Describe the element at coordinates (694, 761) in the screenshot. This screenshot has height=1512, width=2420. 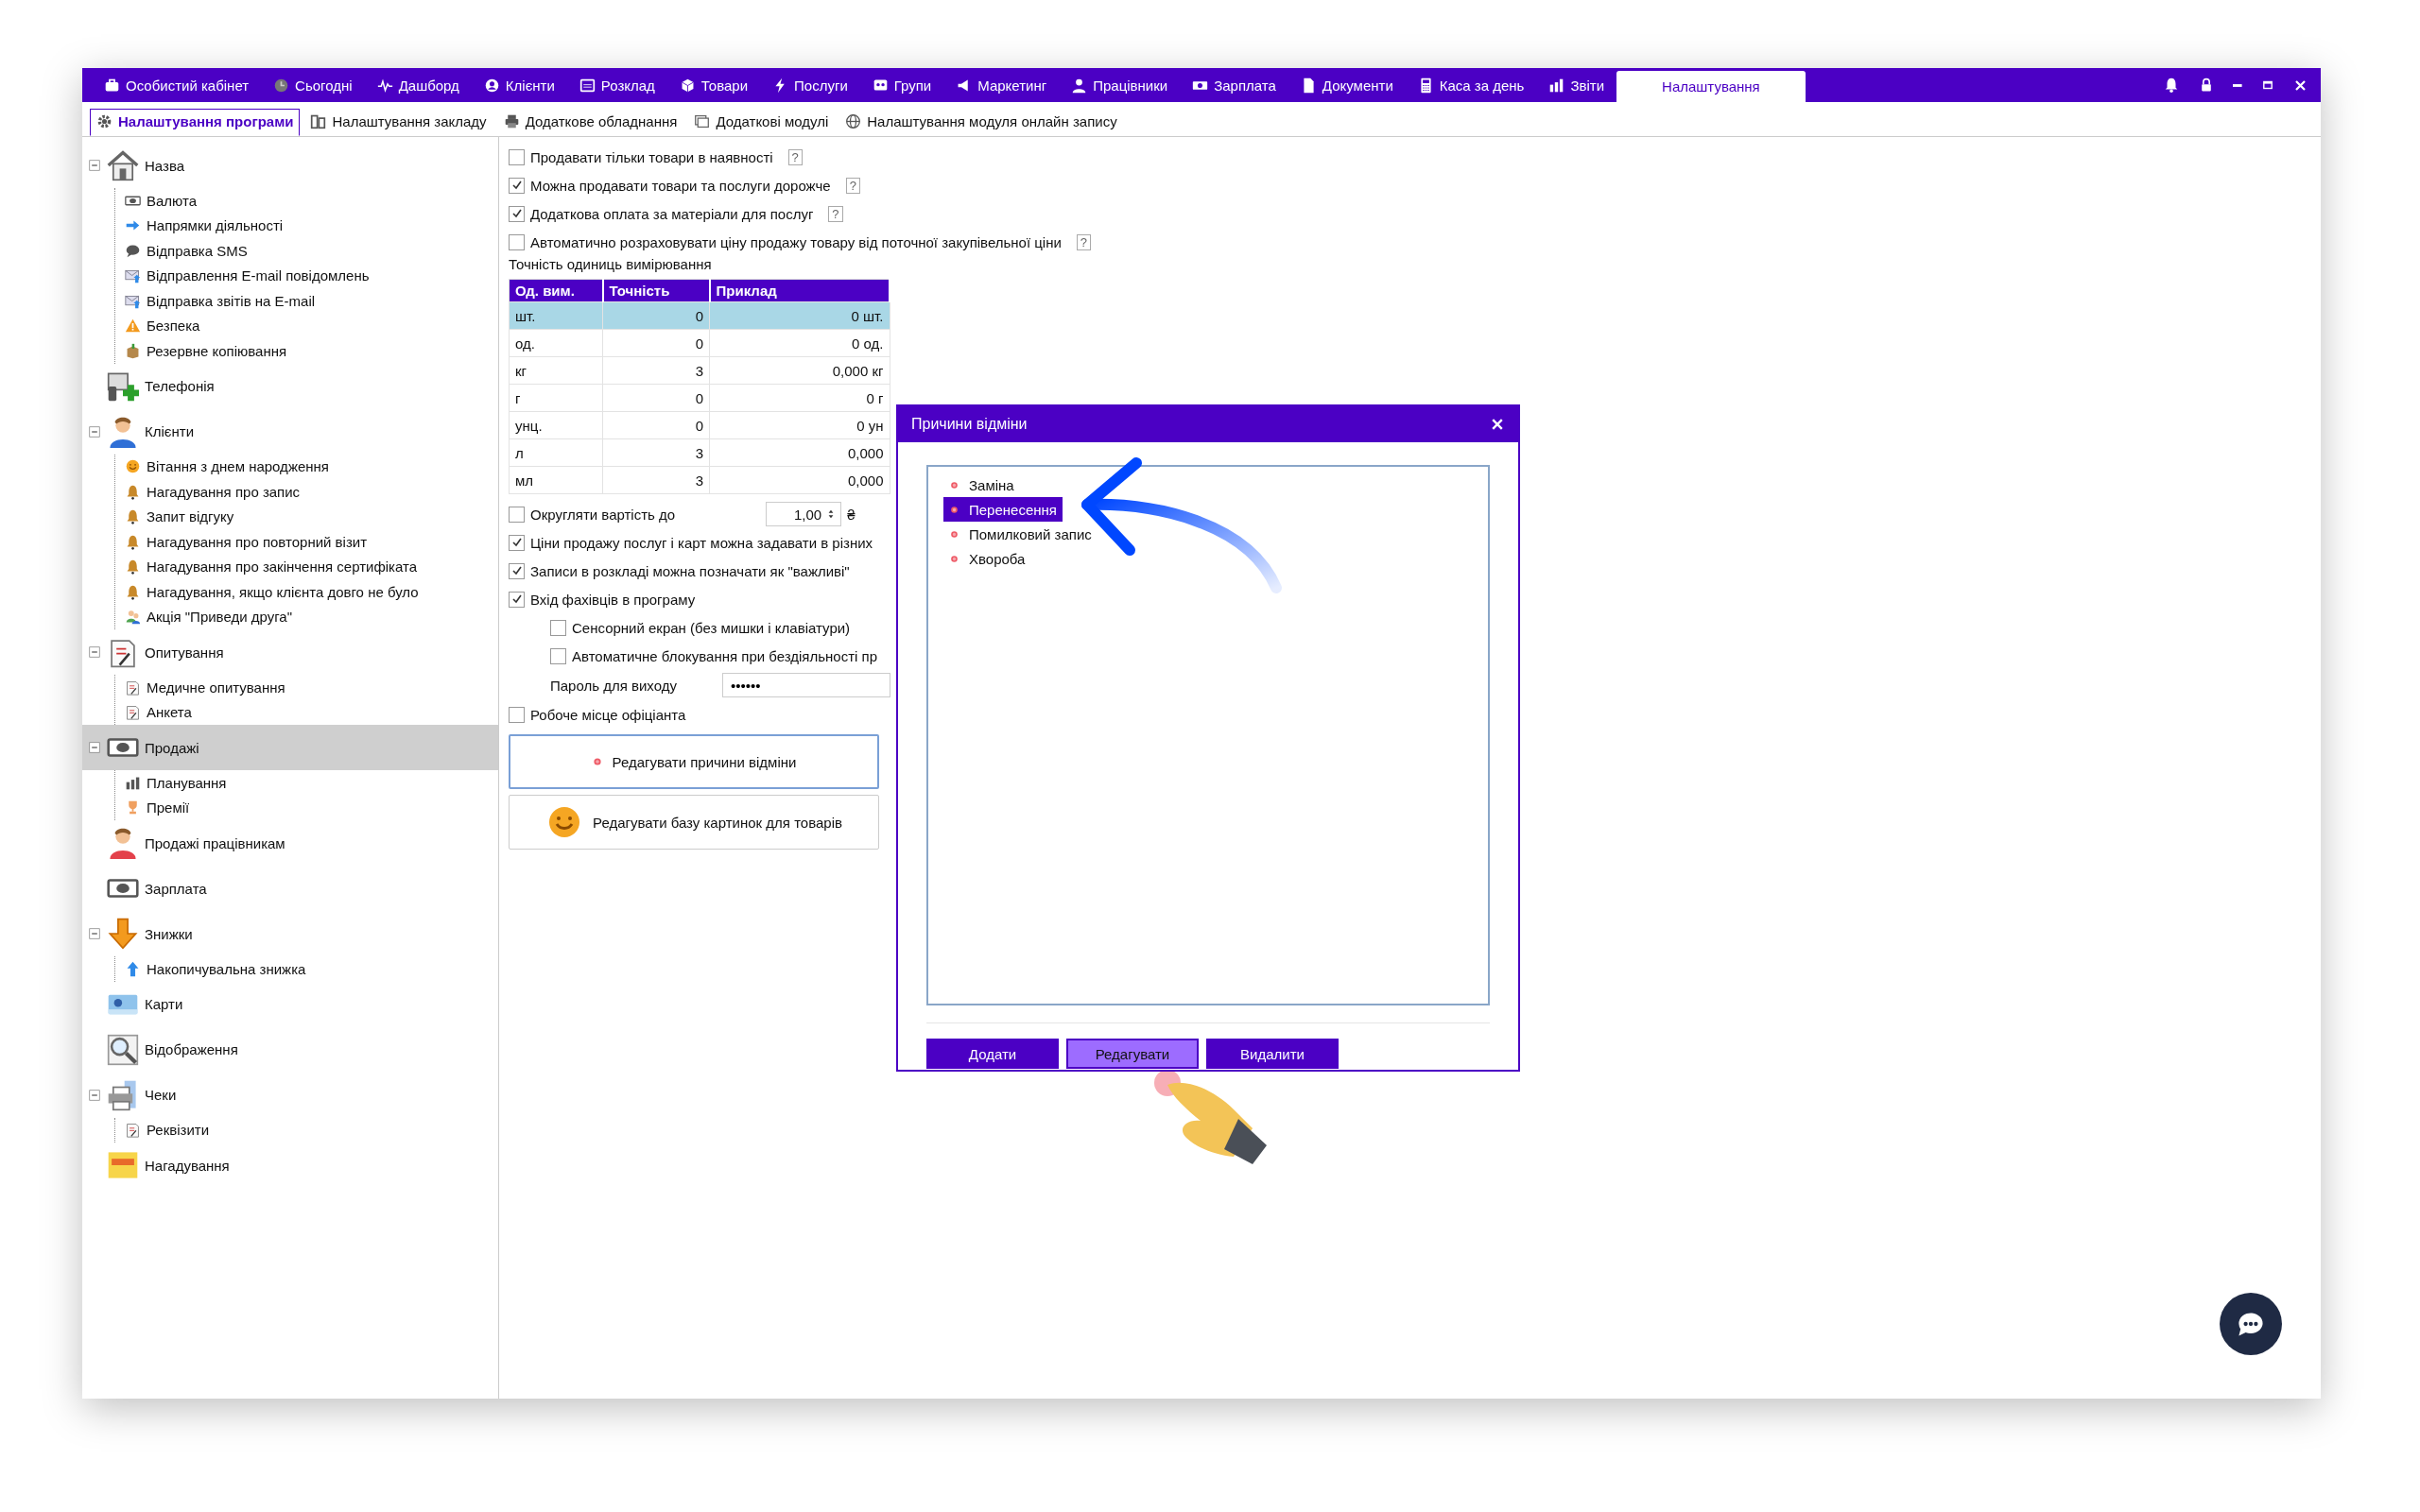
I see `action-button: Редагувати причини відміни` at that location.